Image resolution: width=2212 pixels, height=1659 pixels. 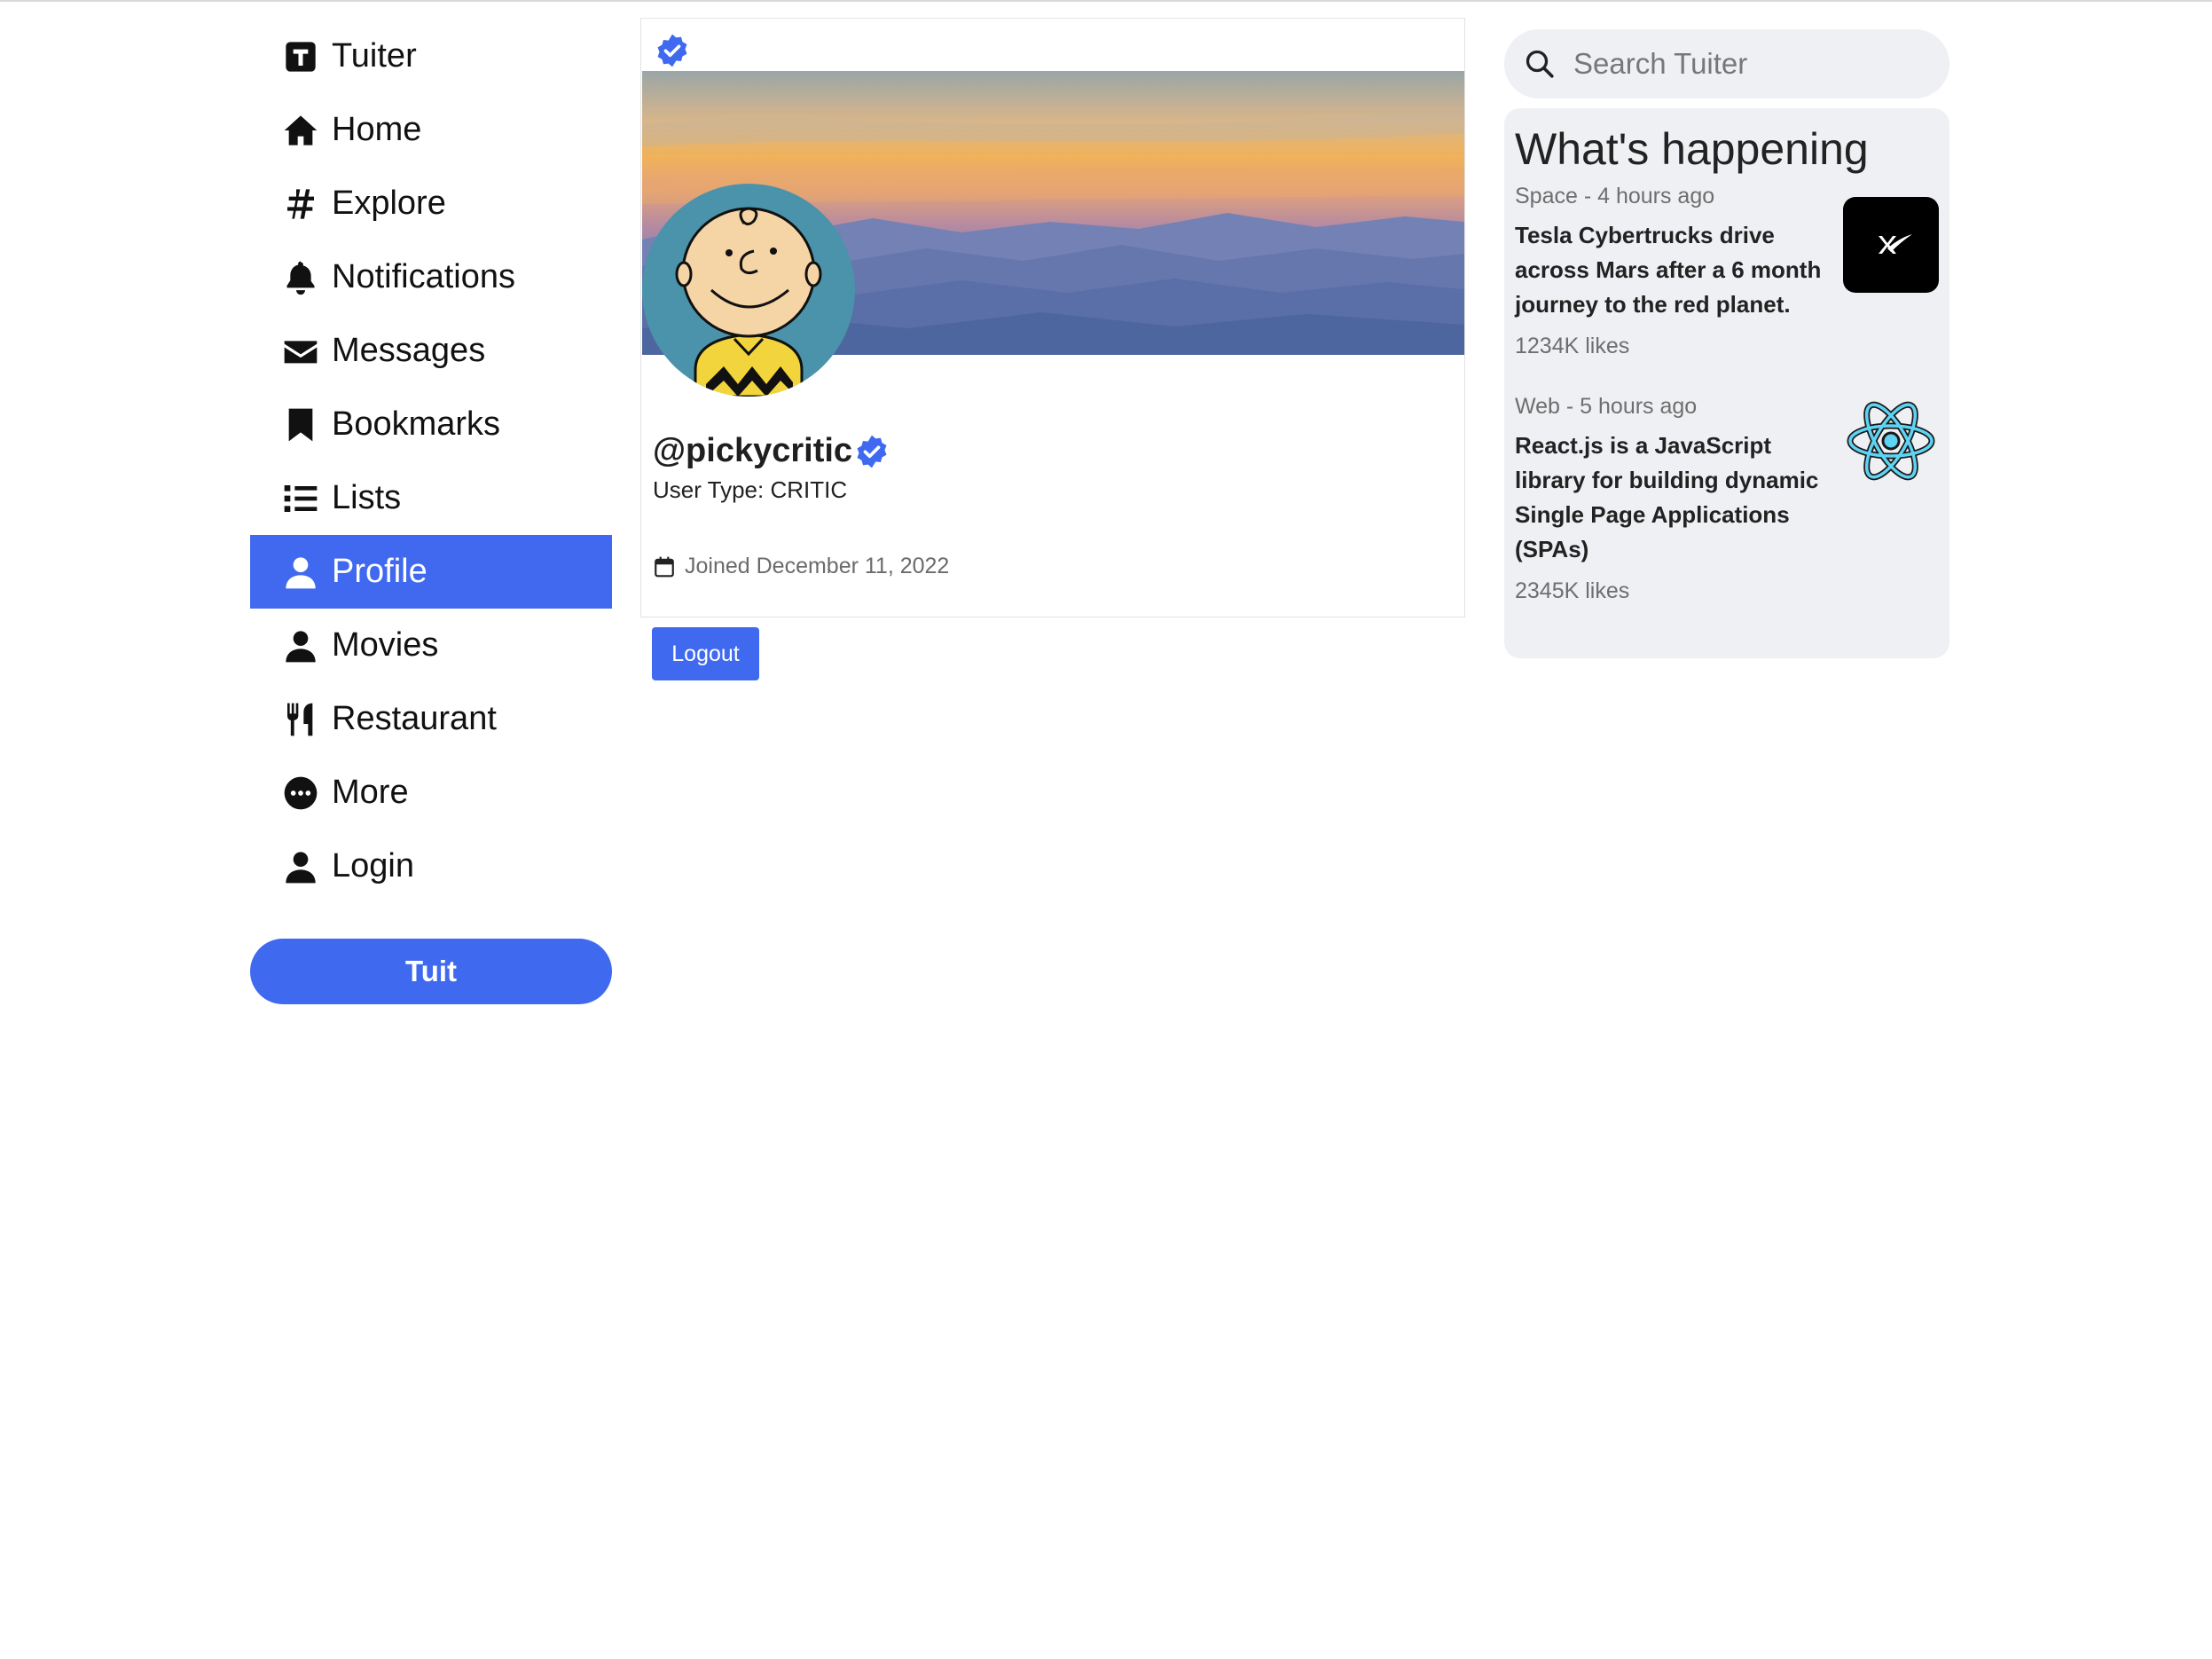 I want to click on sidebar-item-label: Notifications, so click(x=423, y=277).